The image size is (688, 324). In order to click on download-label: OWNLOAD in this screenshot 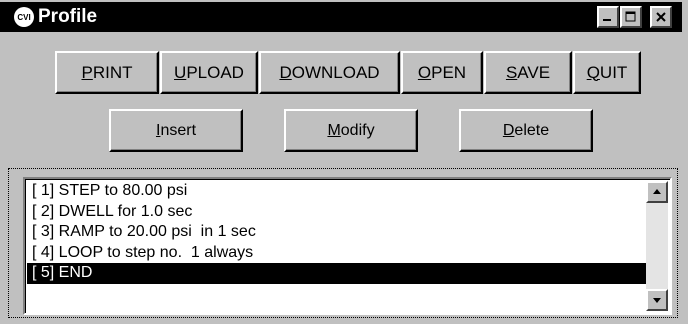, I will do `click(335, 72)`.